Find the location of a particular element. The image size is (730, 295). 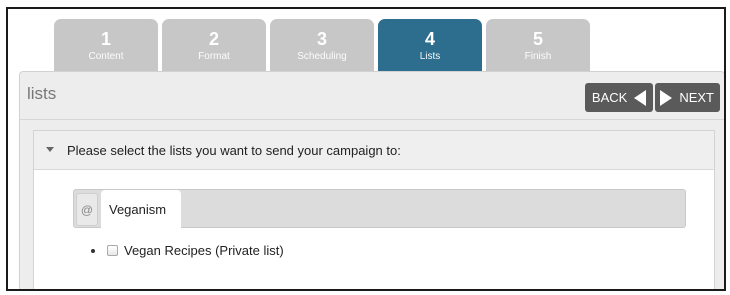

wizard-step-format: 2 Format is located at coordinates (214, 48).